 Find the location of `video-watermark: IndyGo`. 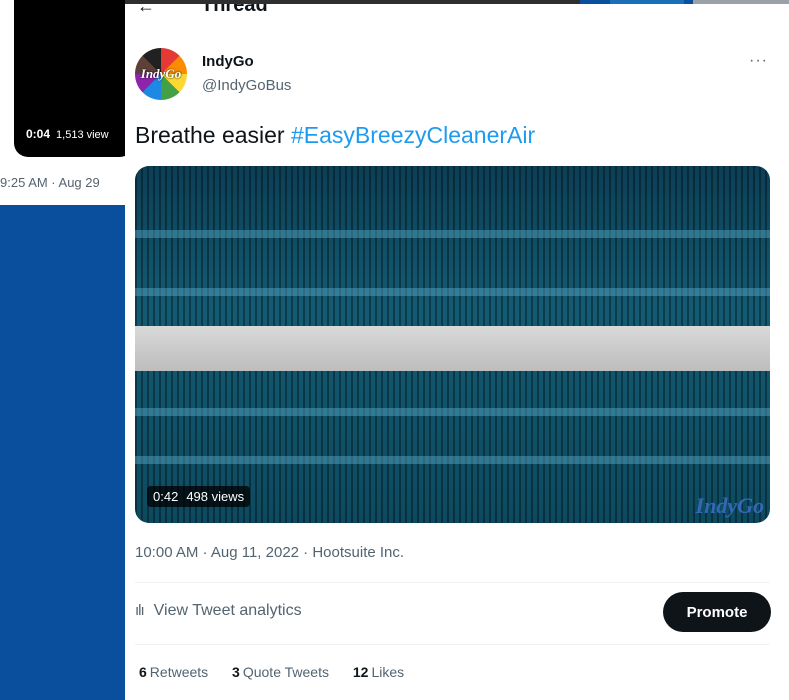

video-watermark: IndyGo is located at coordinates (729, 505).